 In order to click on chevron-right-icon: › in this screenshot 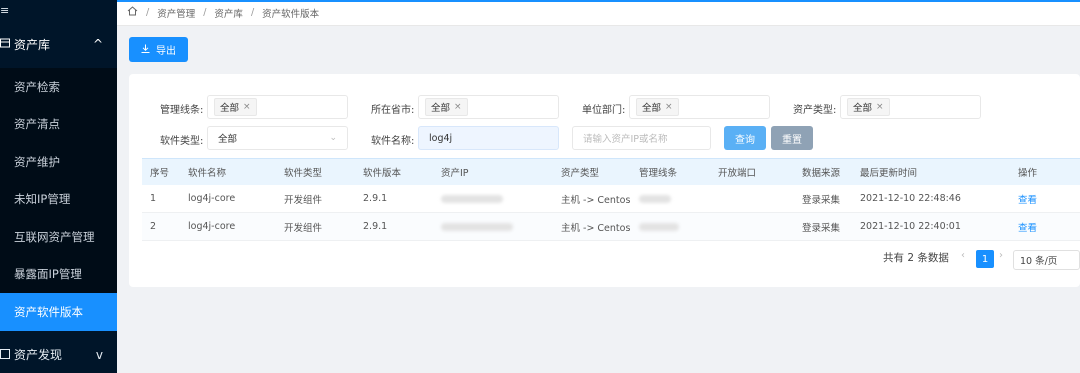, I will do `click(1001, 255)`.